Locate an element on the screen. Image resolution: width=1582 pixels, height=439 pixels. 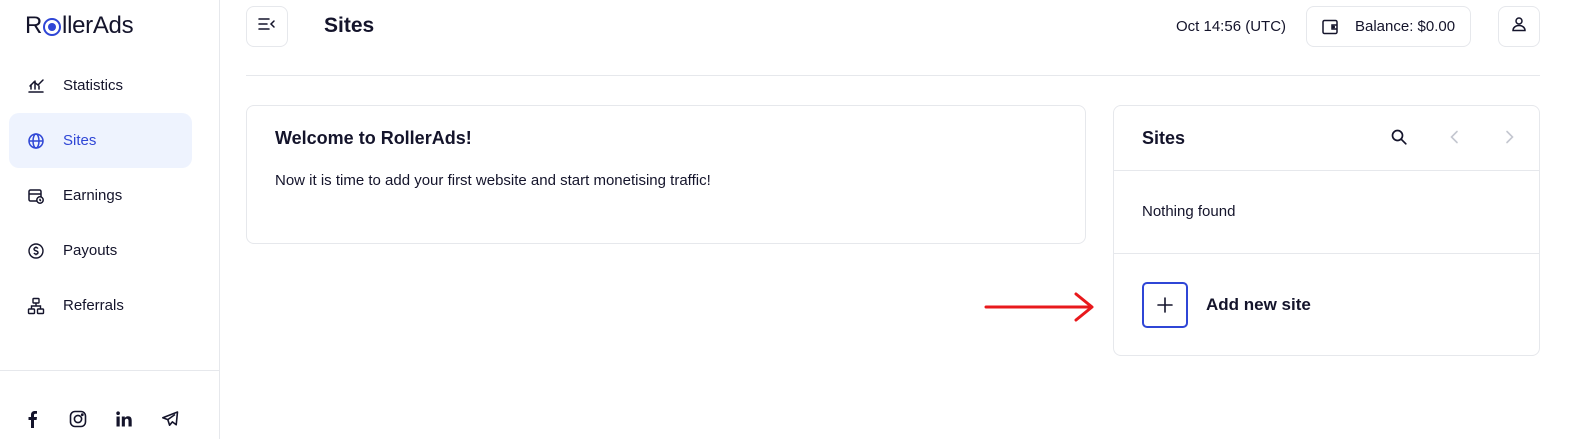
menu-collapse-icon is located at coordinates (267, 26).